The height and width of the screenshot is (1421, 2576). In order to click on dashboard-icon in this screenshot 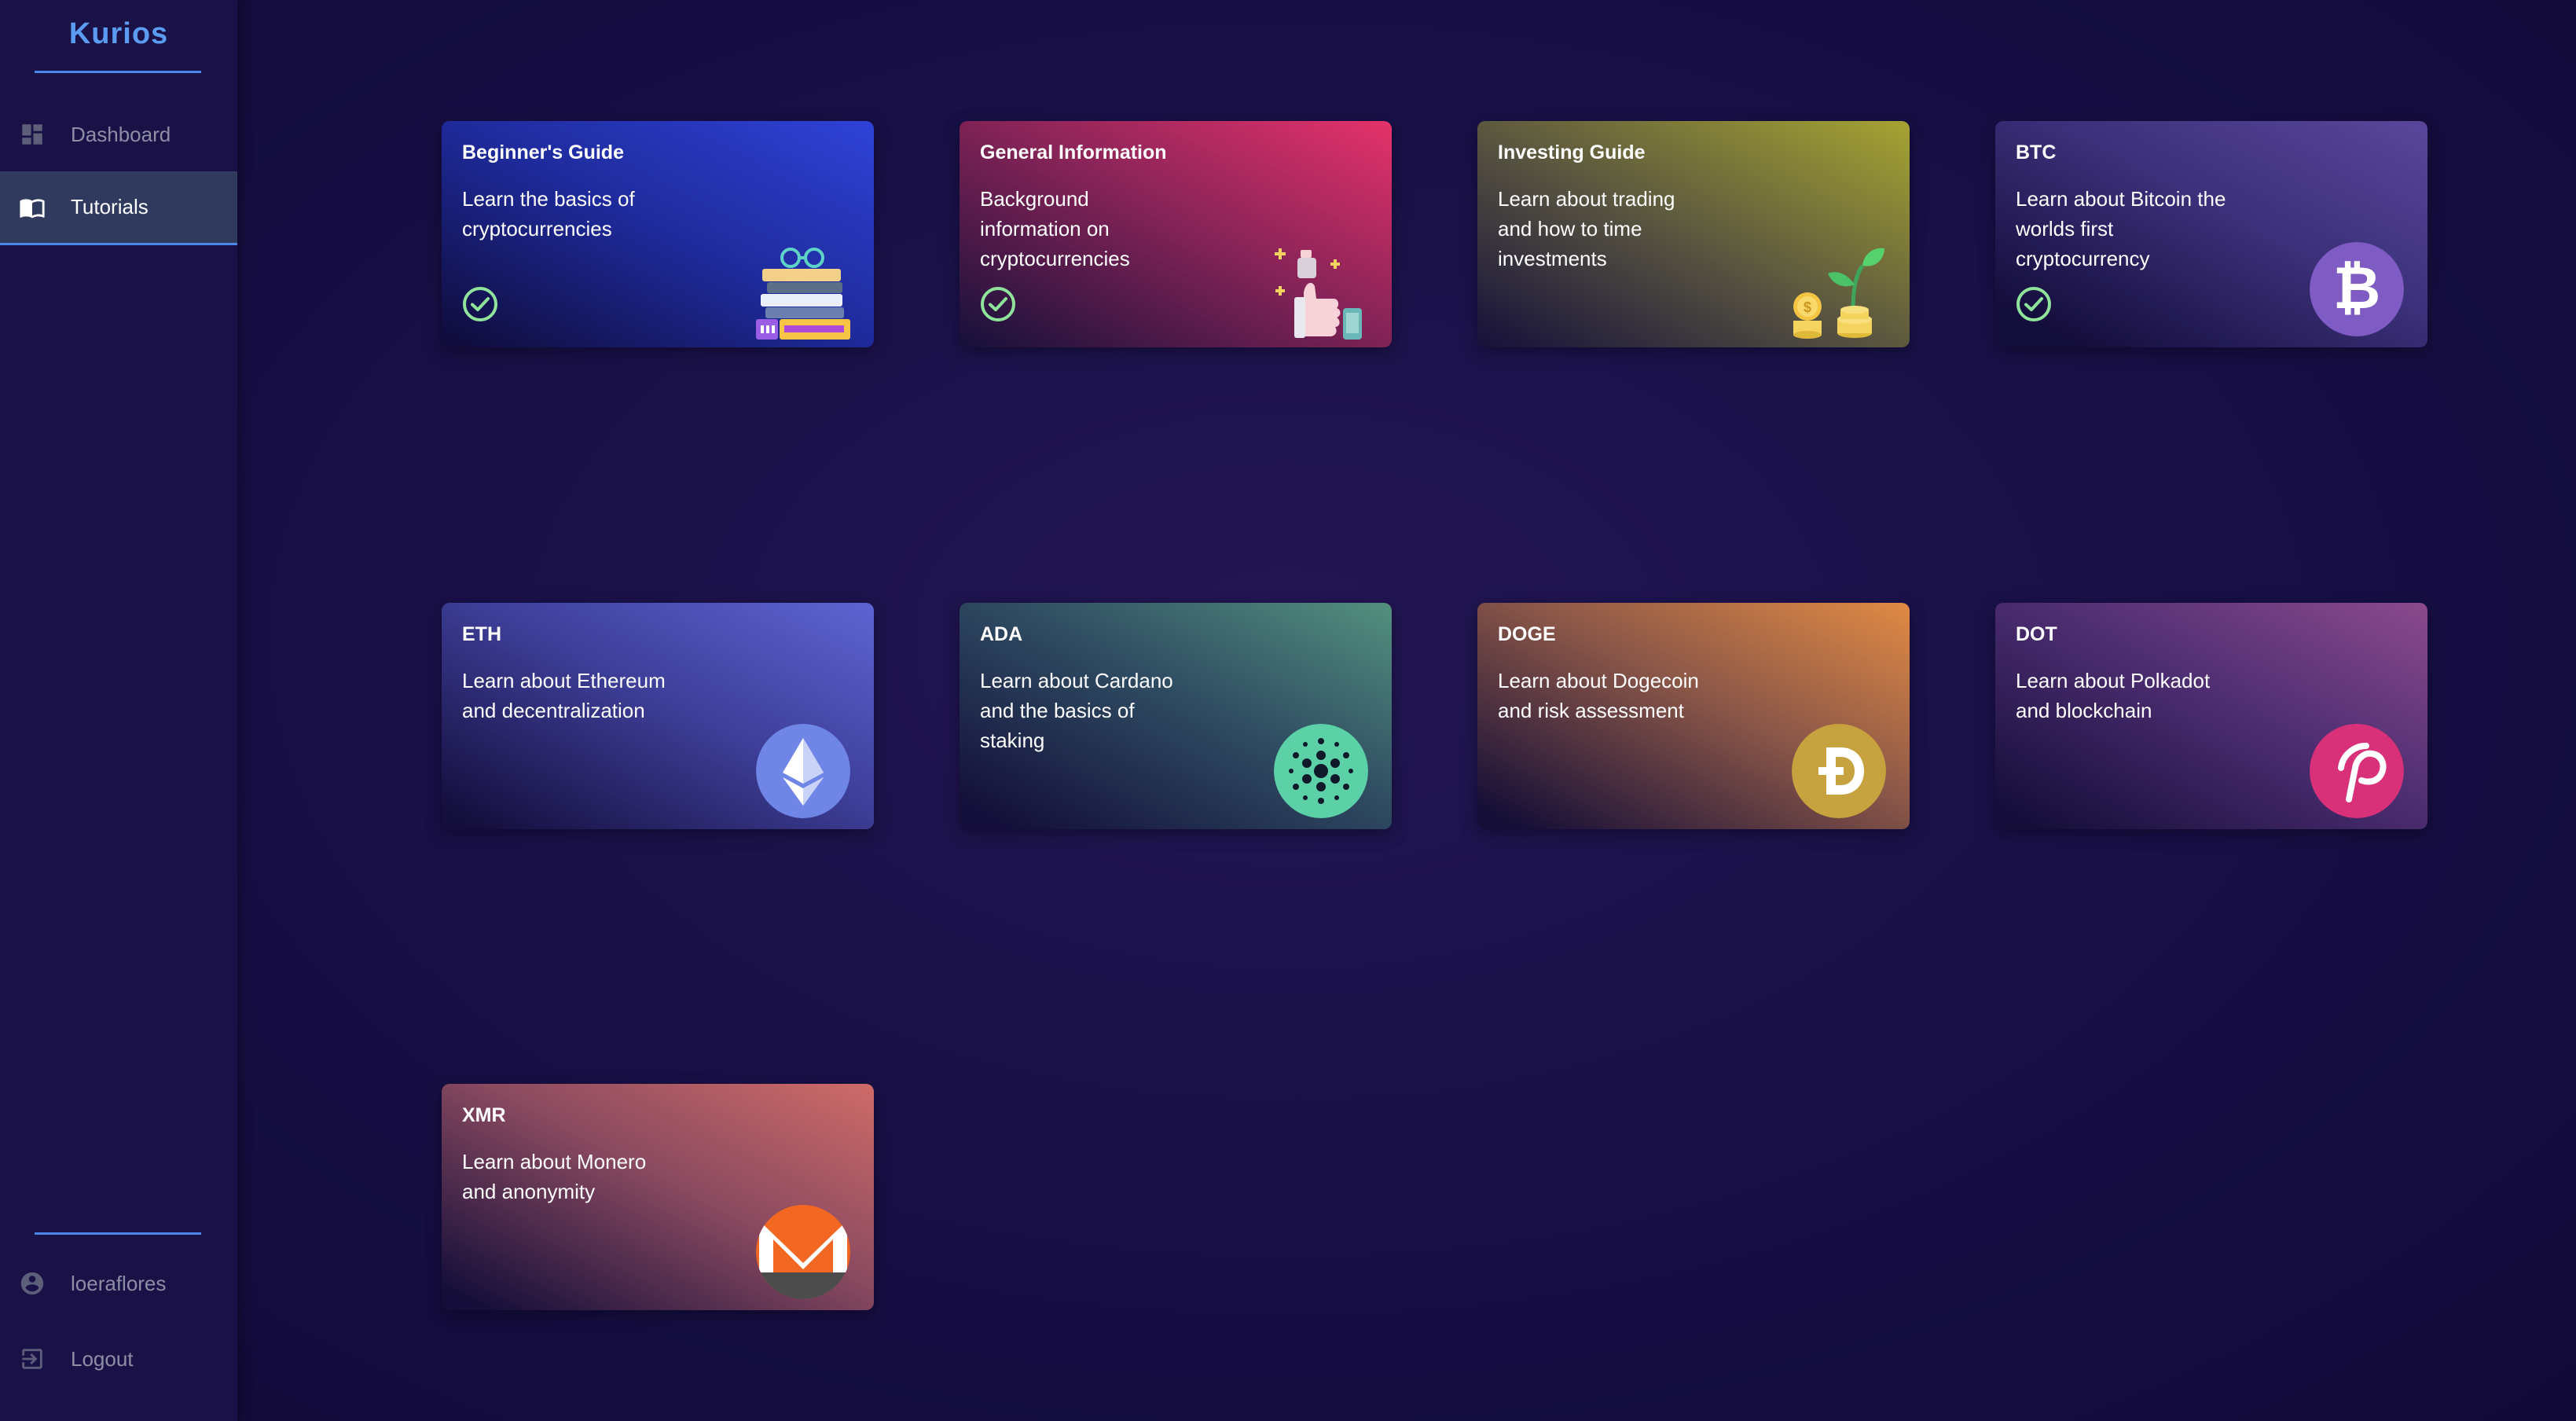, I will do `click(32, 134)`.